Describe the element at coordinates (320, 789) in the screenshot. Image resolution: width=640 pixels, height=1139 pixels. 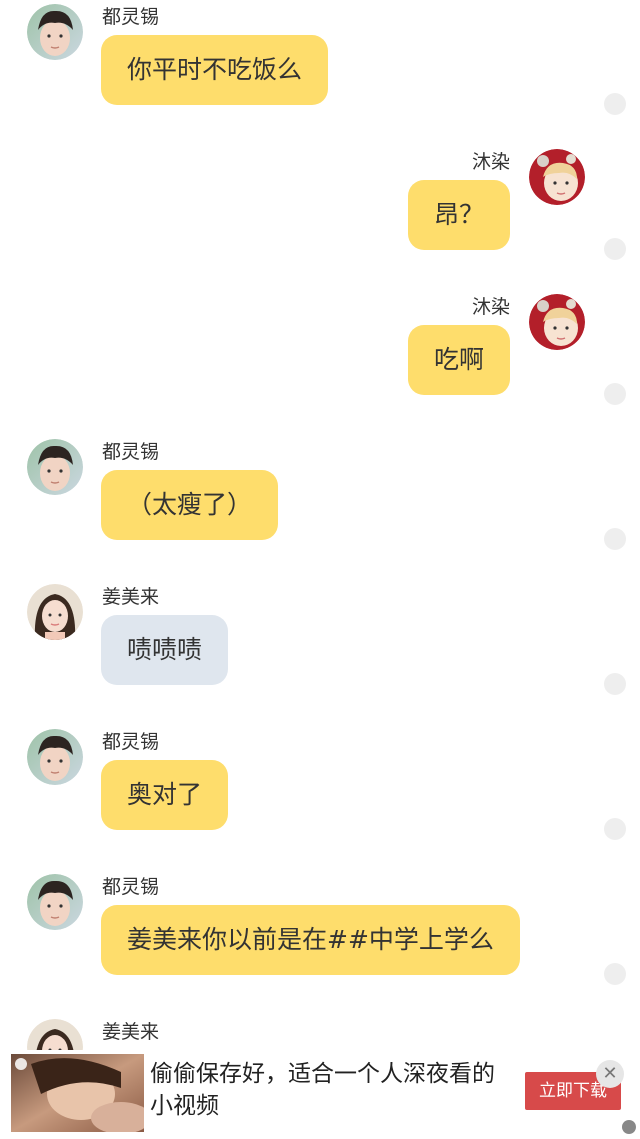
I see `chat-message: 都灵锡 奥对了` at that location.